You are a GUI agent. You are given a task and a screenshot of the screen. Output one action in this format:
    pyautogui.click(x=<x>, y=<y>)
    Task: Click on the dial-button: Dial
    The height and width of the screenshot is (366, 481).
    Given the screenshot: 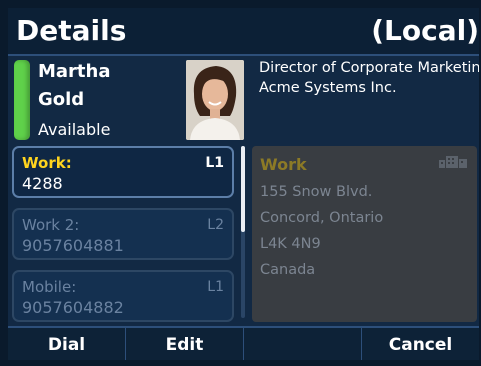 What is the action you would take?
    pyautogui.click(x=67, y=344)
    